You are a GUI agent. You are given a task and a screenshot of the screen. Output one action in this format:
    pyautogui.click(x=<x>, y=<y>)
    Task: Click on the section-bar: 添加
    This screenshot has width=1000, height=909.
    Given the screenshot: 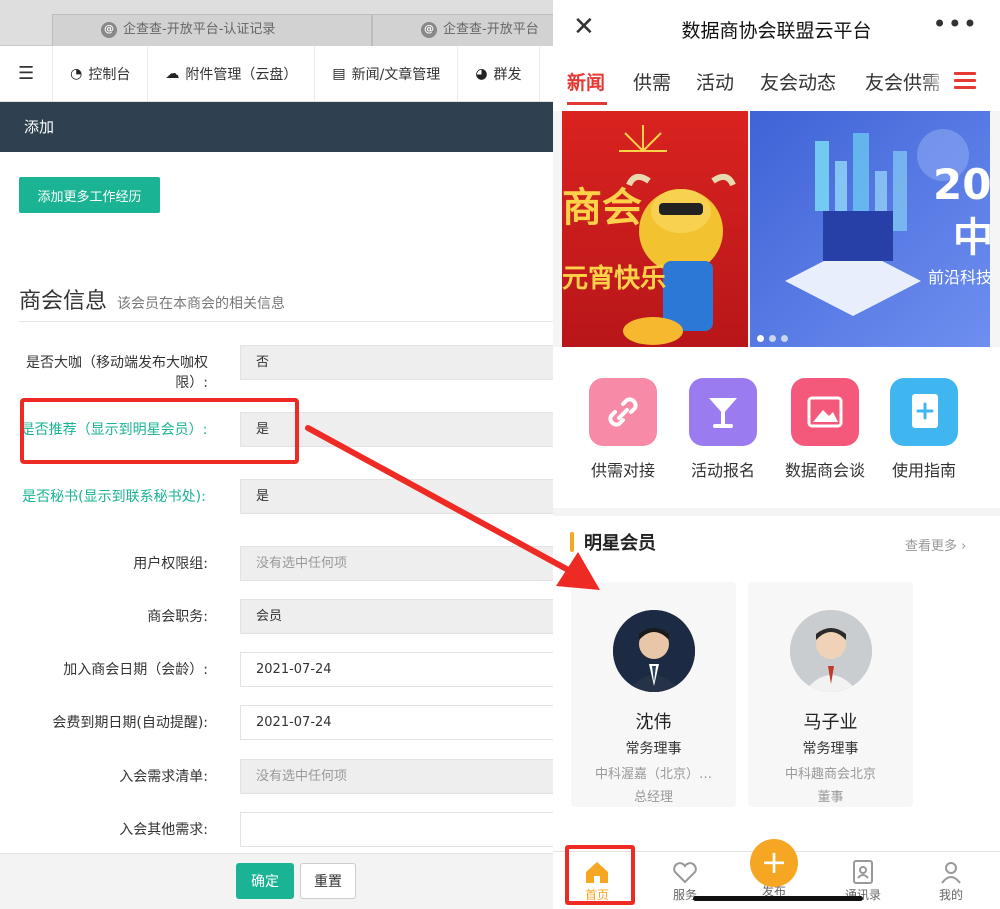 What is the action you would take?
    pyautogui.click(x=280, y=127)
    